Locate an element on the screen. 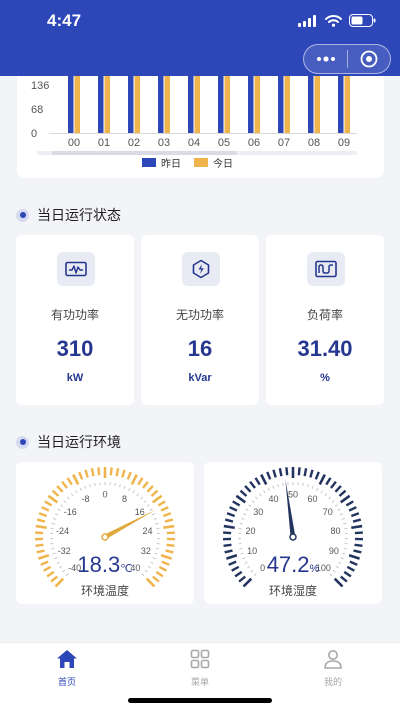 The height and width of the screenshot is (711, 400). close-miniprogram-button is located at coordinates (369, 59).